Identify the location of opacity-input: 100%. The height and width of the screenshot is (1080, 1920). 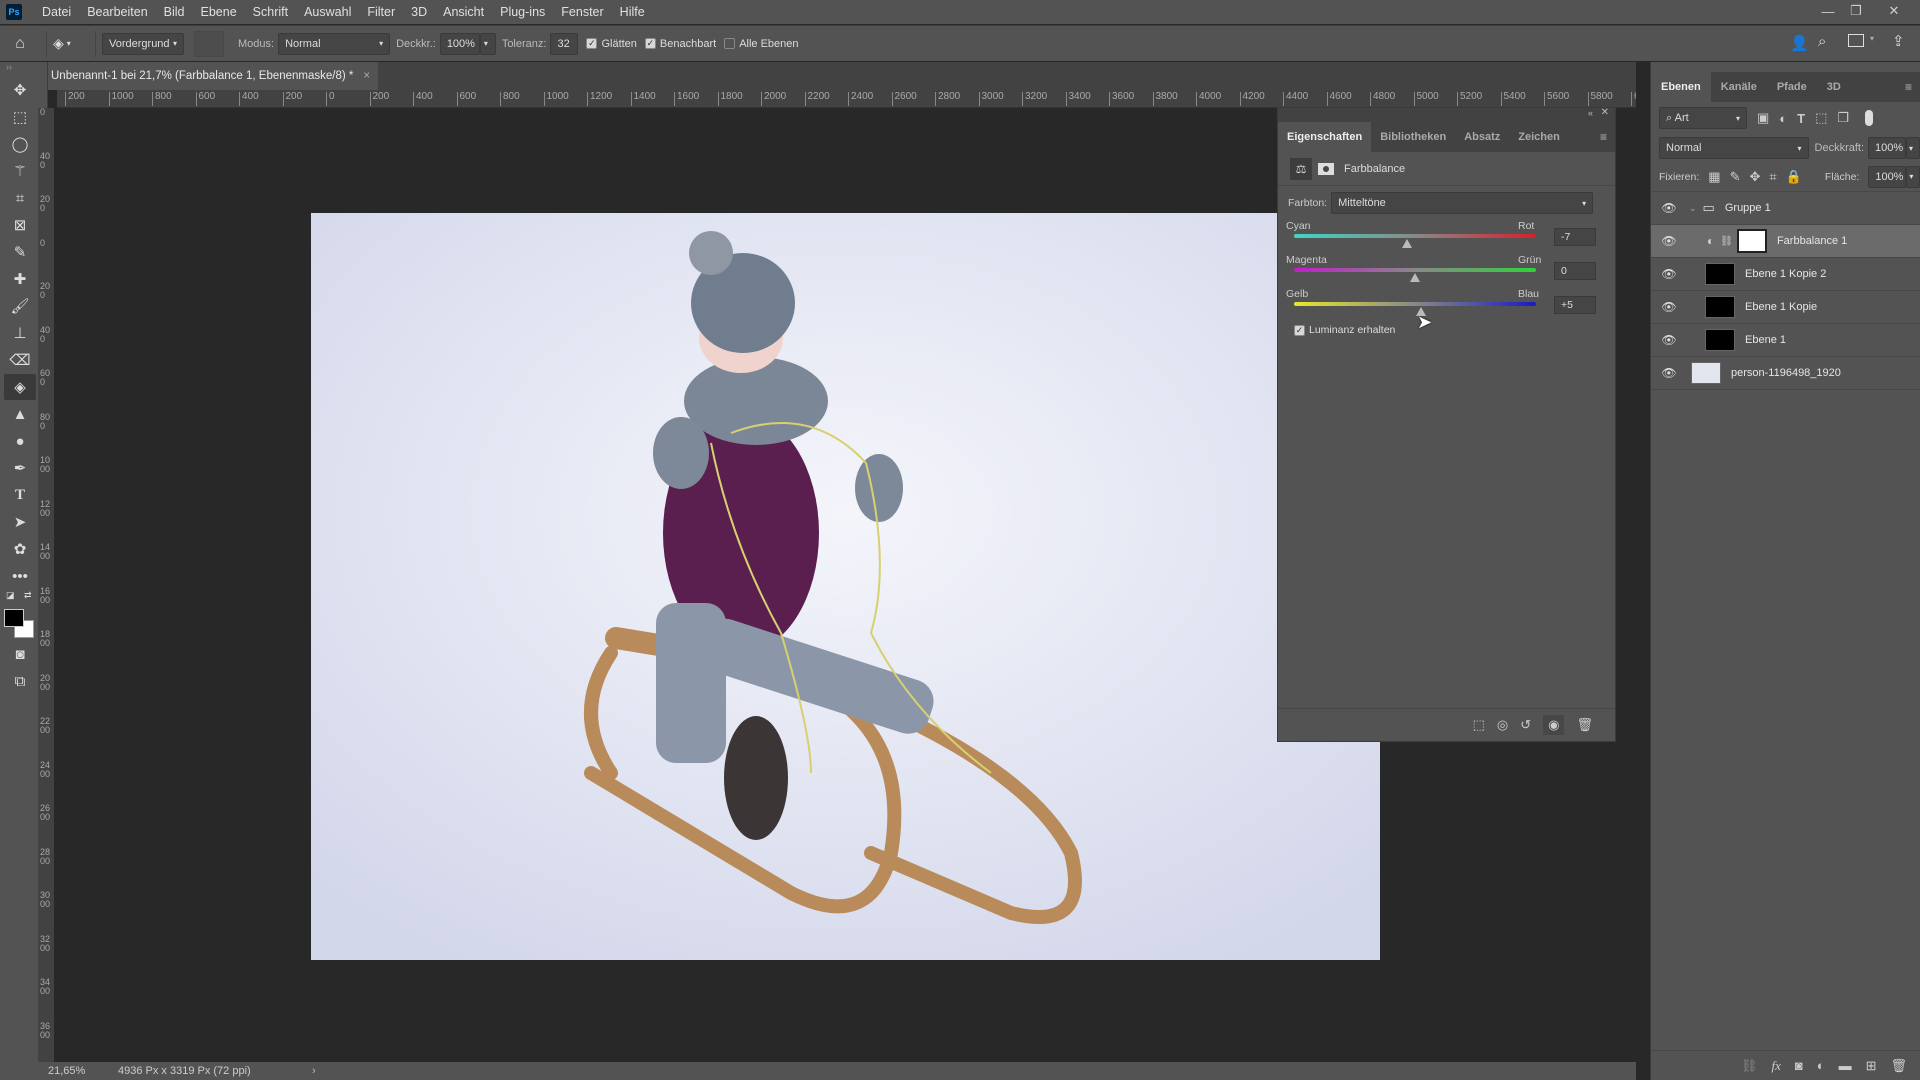
(459, 43).